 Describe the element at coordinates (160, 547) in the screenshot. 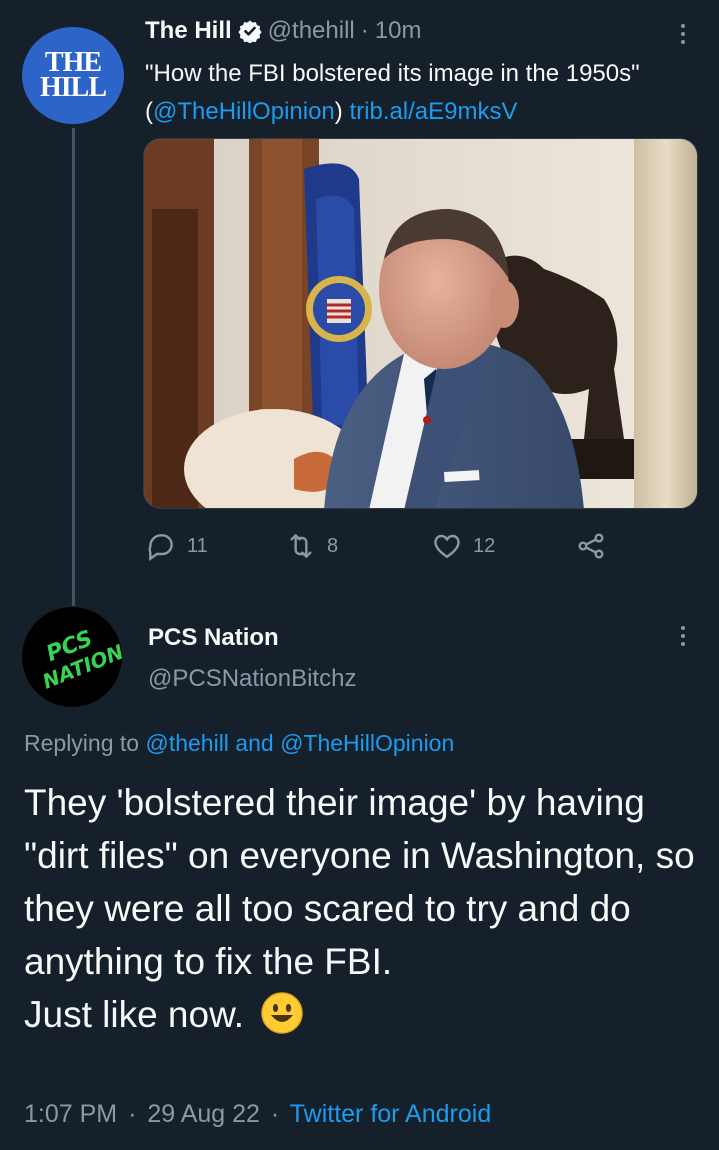

I see `reply-bubble-icon` at that location.